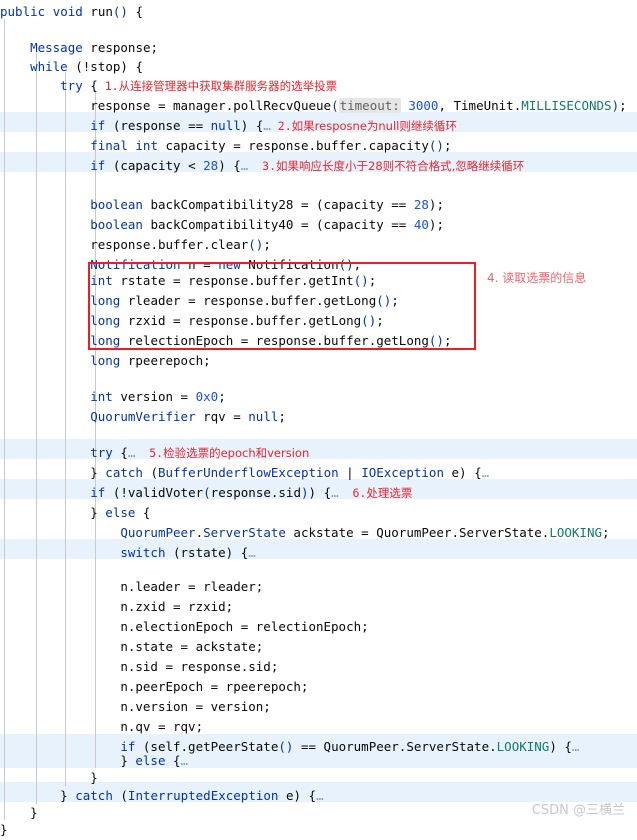 This screenshot has height=840, width=637. Describe the element at coordinates (158, 125) in the screenshot. I see `code-token-txt: (response ==` at that location.